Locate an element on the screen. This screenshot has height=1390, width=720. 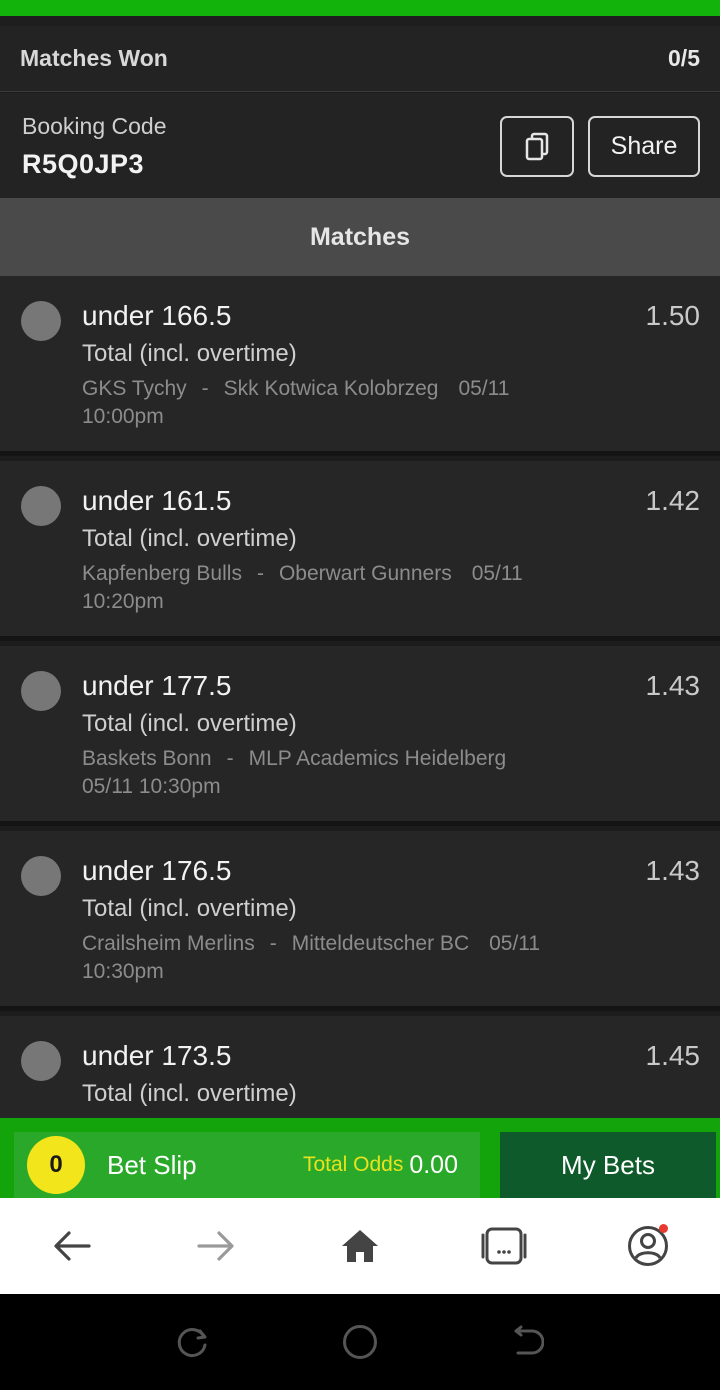
browser-navigation-bar is located at coordinates (360, 1246).